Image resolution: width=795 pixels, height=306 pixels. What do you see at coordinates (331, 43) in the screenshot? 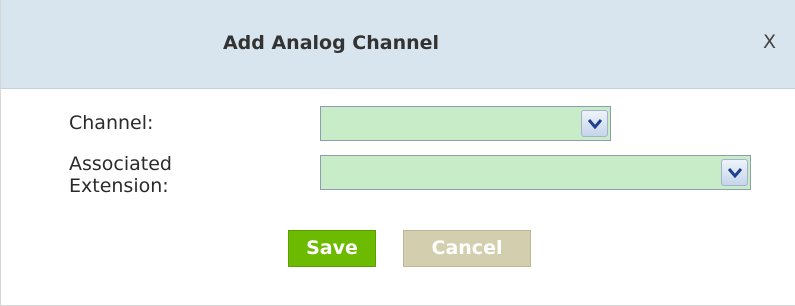
I see `dialog-title: Add Analog Channel` at bounding box center [331, 43].